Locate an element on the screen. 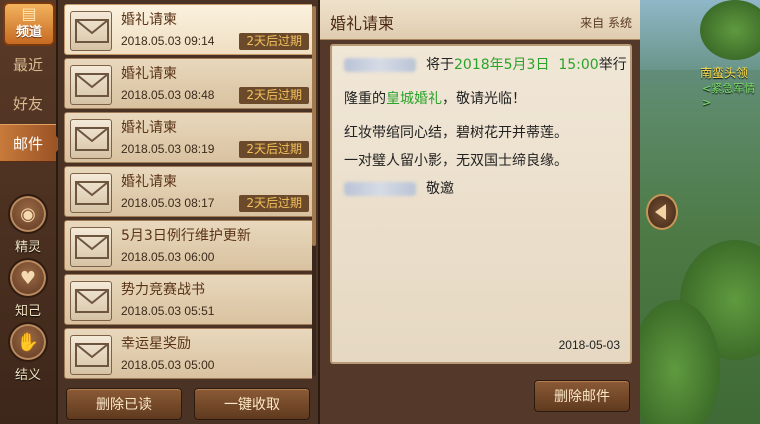  mail-time: 2018.05.03 08:19 is located at coordinates (168, 149).